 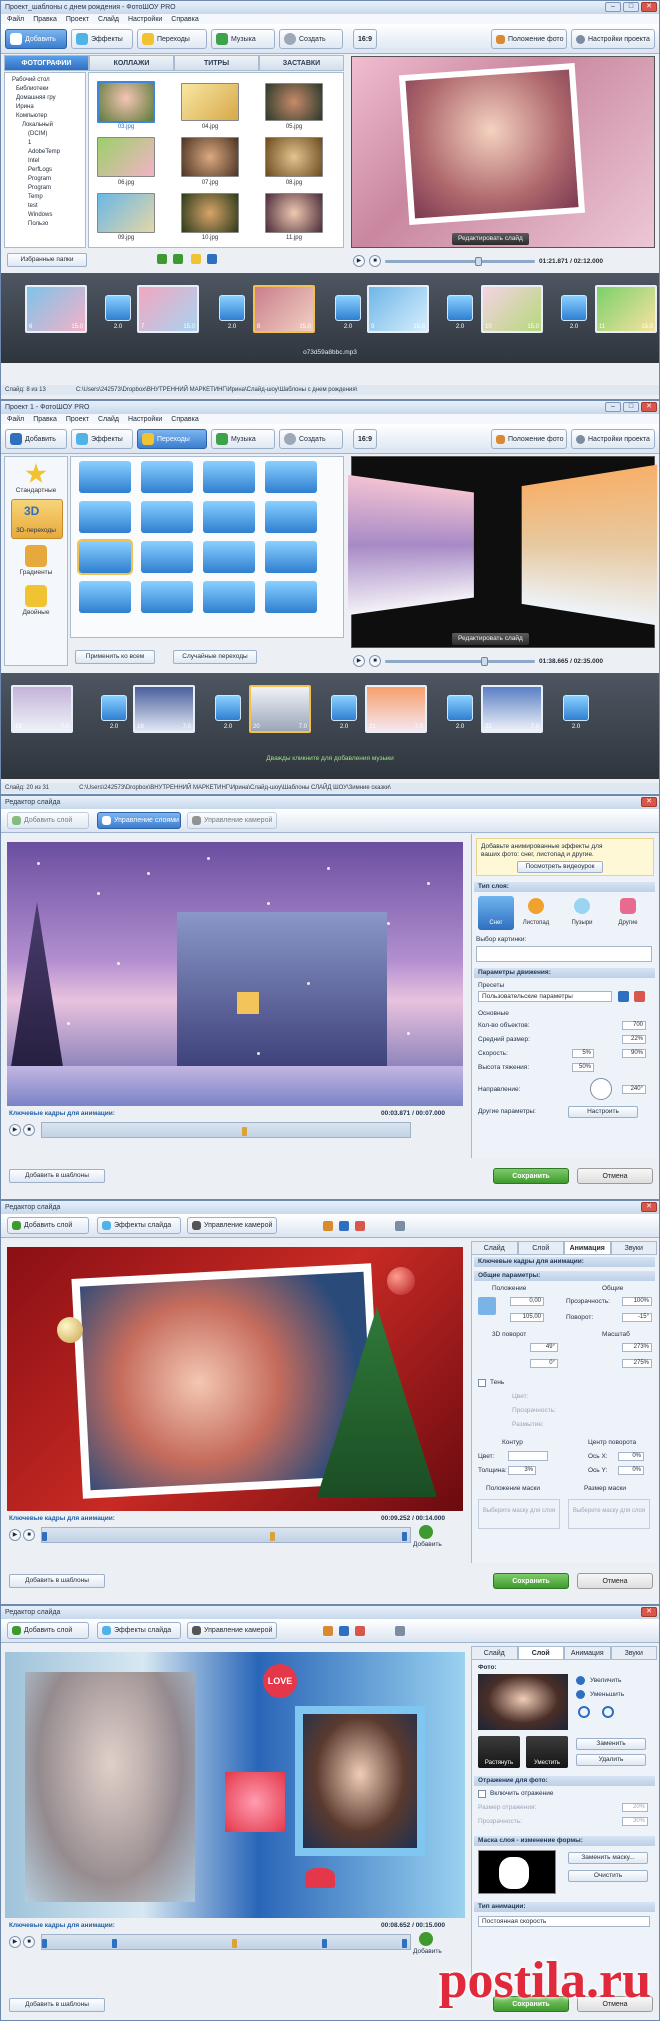 What do you see at coordinates (47, 260) in the screenshot?
I see `favorite-folders-button: Избранные папки` at bounding box center [47, 260].